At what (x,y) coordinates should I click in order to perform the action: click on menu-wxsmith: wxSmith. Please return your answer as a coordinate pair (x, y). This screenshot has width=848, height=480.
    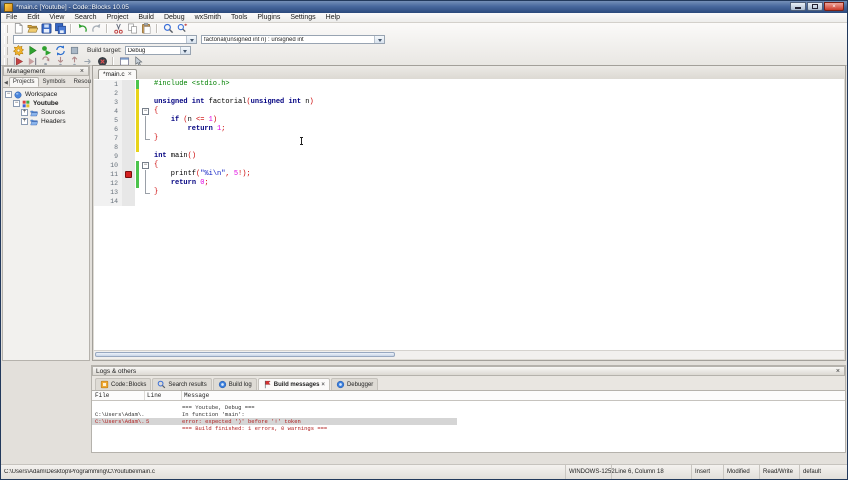
    Looking at the image, I should click on (208, 17).